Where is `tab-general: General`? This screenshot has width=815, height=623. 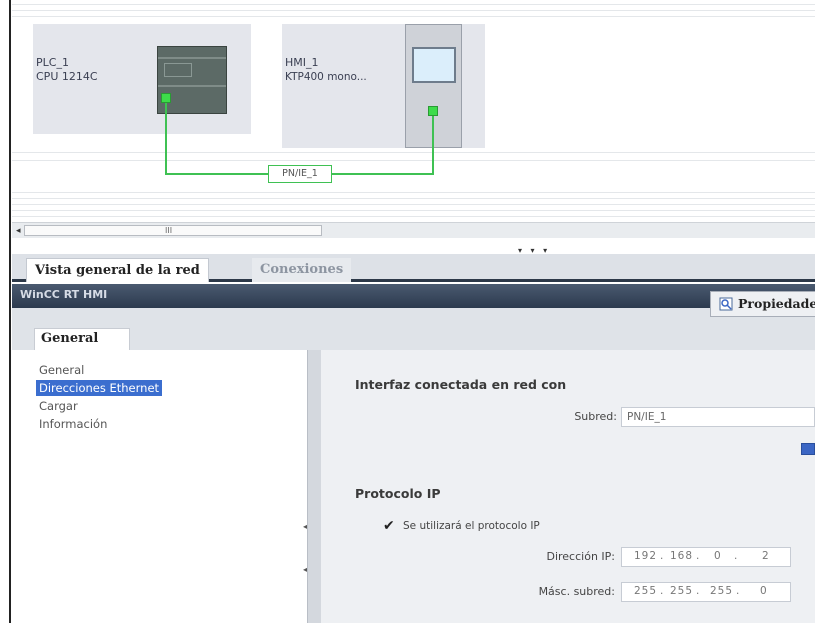
tab-general: General is located at coordinates (82, 339).